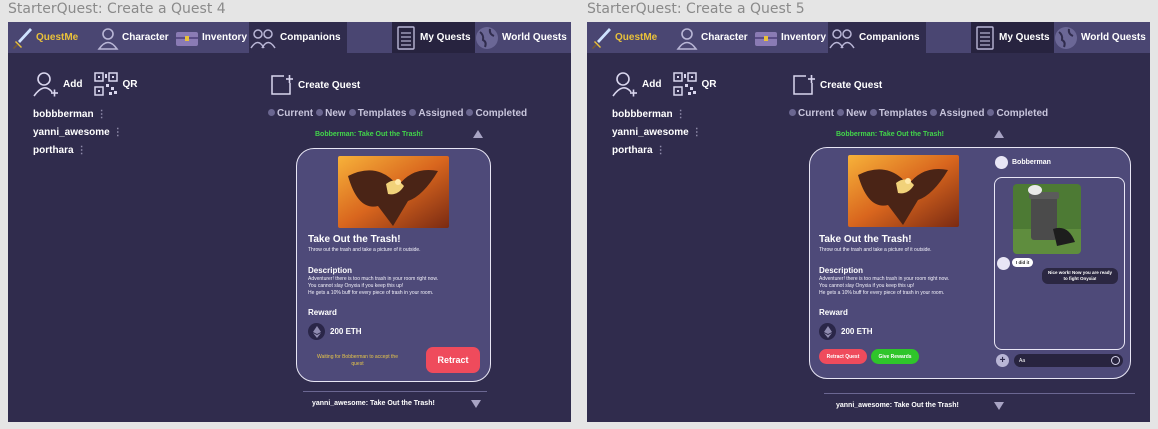  What do you see at coordinates (295, 113) in the screenshot?
I see `filter-label: Current` at bounding box center [295, 113].